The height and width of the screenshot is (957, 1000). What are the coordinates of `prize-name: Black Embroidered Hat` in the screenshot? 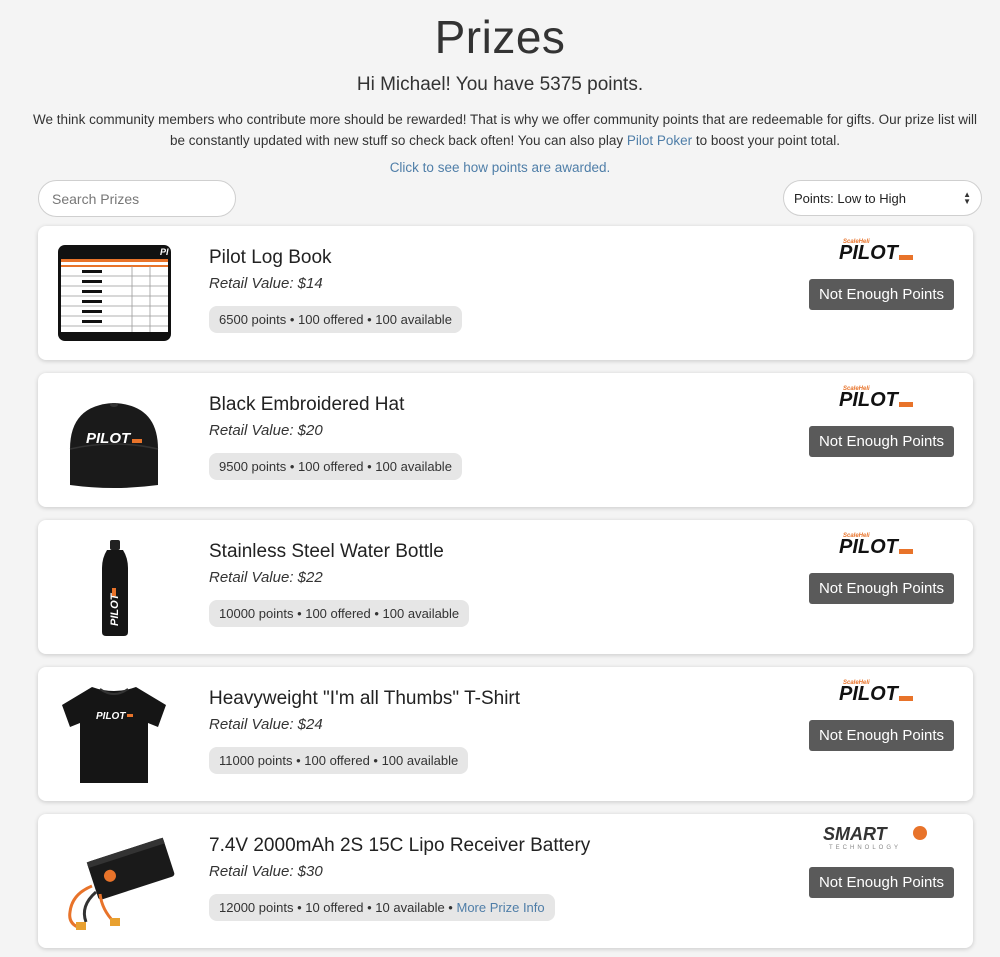 It's located at (307, 404).